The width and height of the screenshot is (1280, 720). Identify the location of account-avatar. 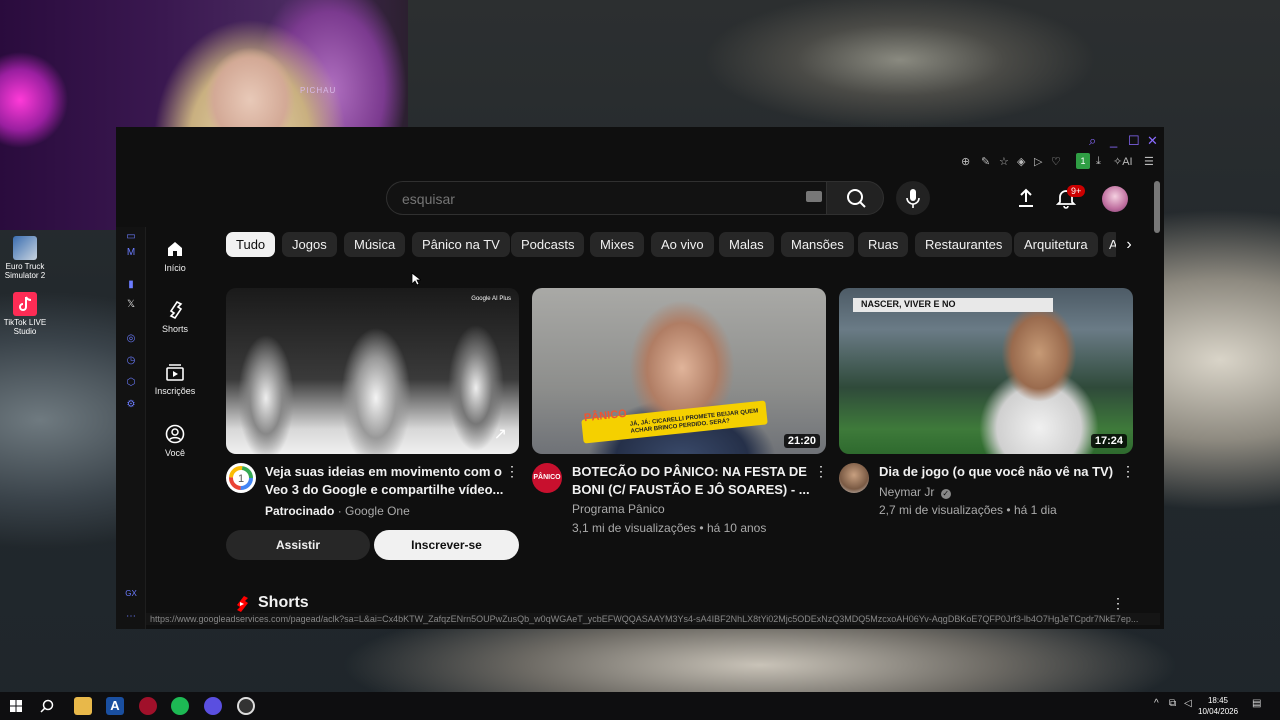
(1115, 199).